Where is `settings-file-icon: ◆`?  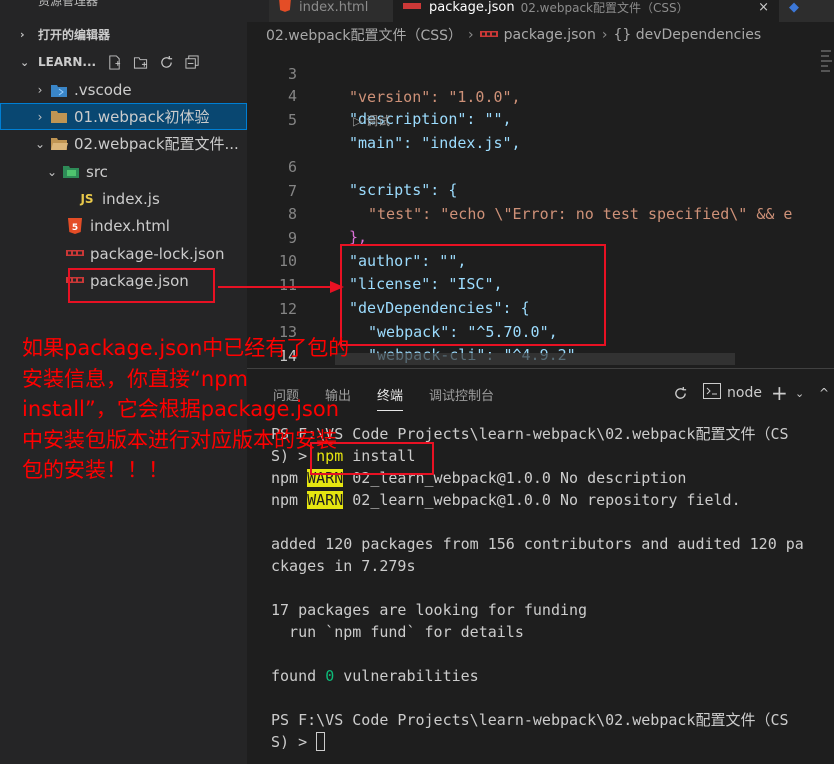 settings-file-icon: ◆ is located at coordinates (794, 7).